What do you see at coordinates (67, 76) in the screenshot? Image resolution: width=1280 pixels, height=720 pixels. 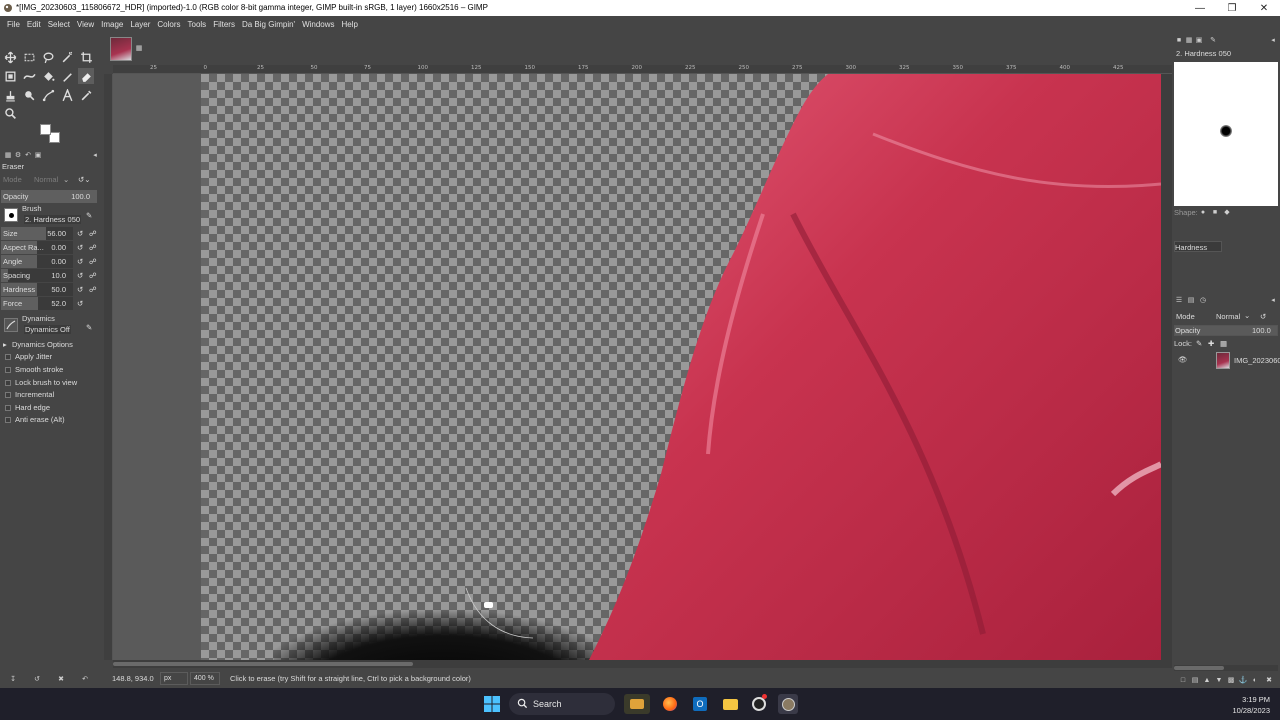 I see `paintbrush-tool-icon` at bounding box center [67, 76].